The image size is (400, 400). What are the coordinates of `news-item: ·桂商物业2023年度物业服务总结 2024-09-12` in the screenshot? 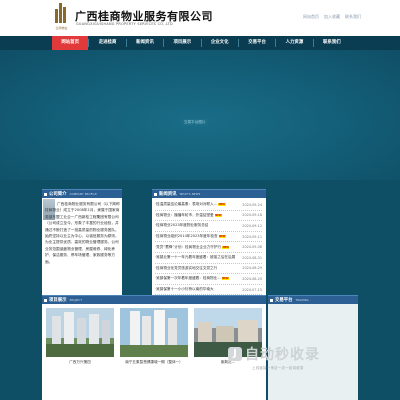 It's located at (208, 226).